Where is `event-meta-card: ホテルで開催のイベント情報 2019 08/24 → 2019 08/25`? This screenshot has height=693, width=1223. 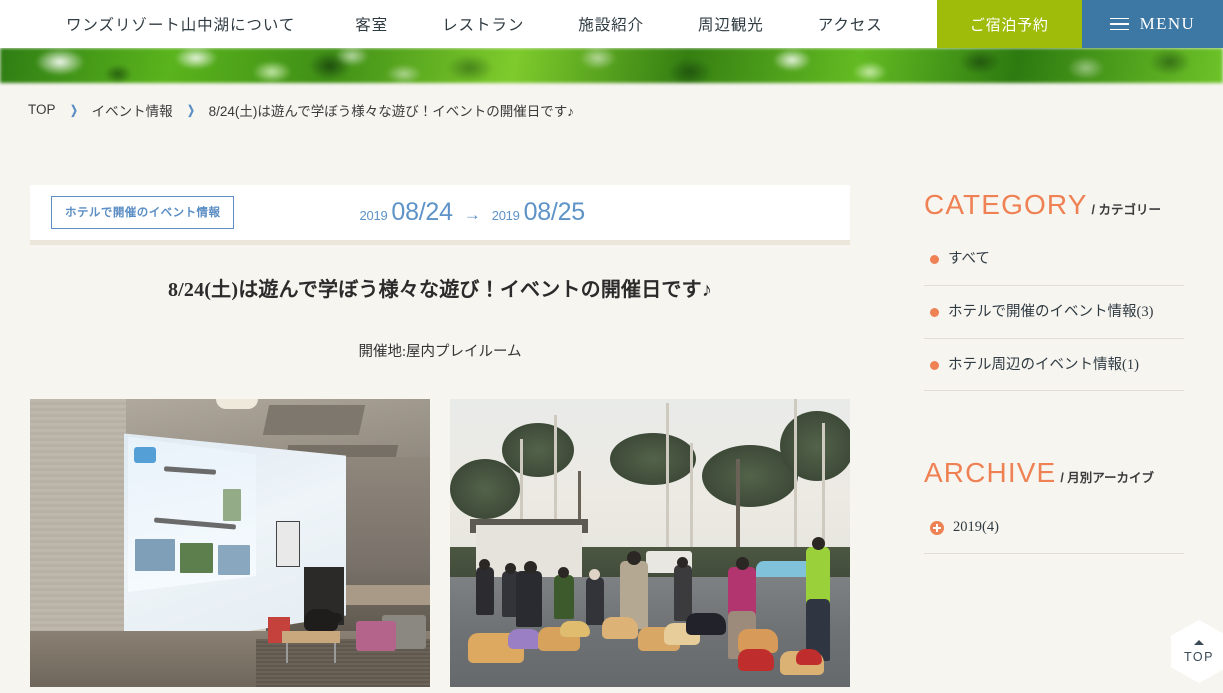 event-meta-card: ホテルで開催のイベント情報 2019 08/24 → 2019 08/25 is located at coordinates (440, 215).